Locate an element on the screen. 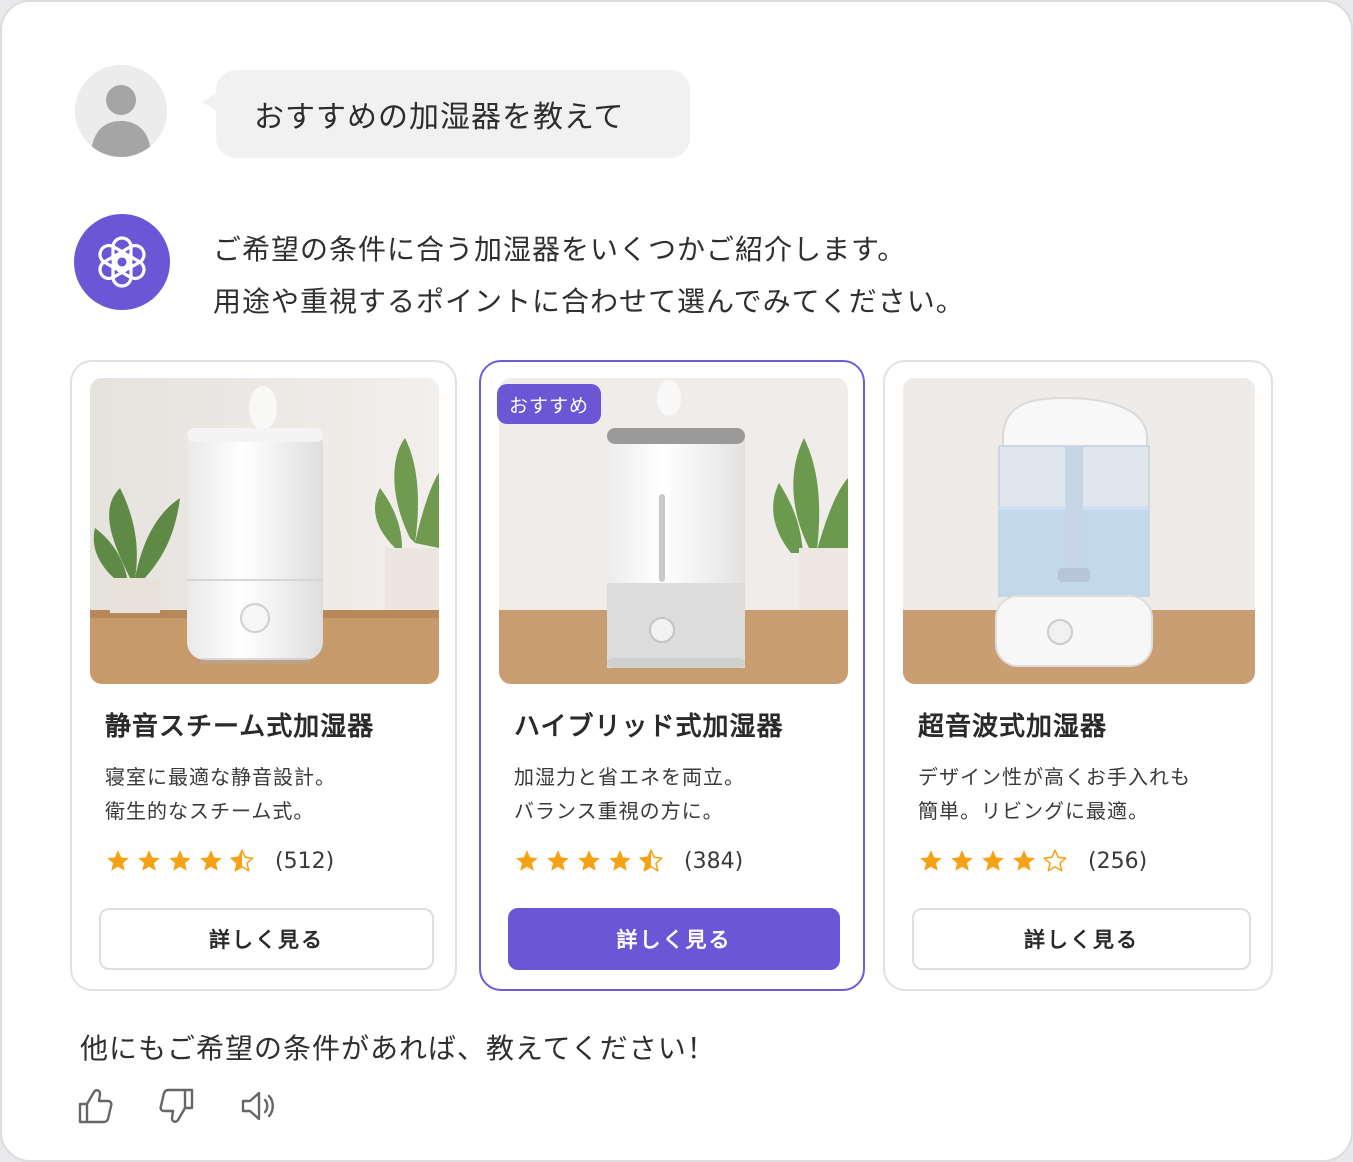  product-description-line: 加湿力と省エネを両立。 is located at coordinates (629, 777).